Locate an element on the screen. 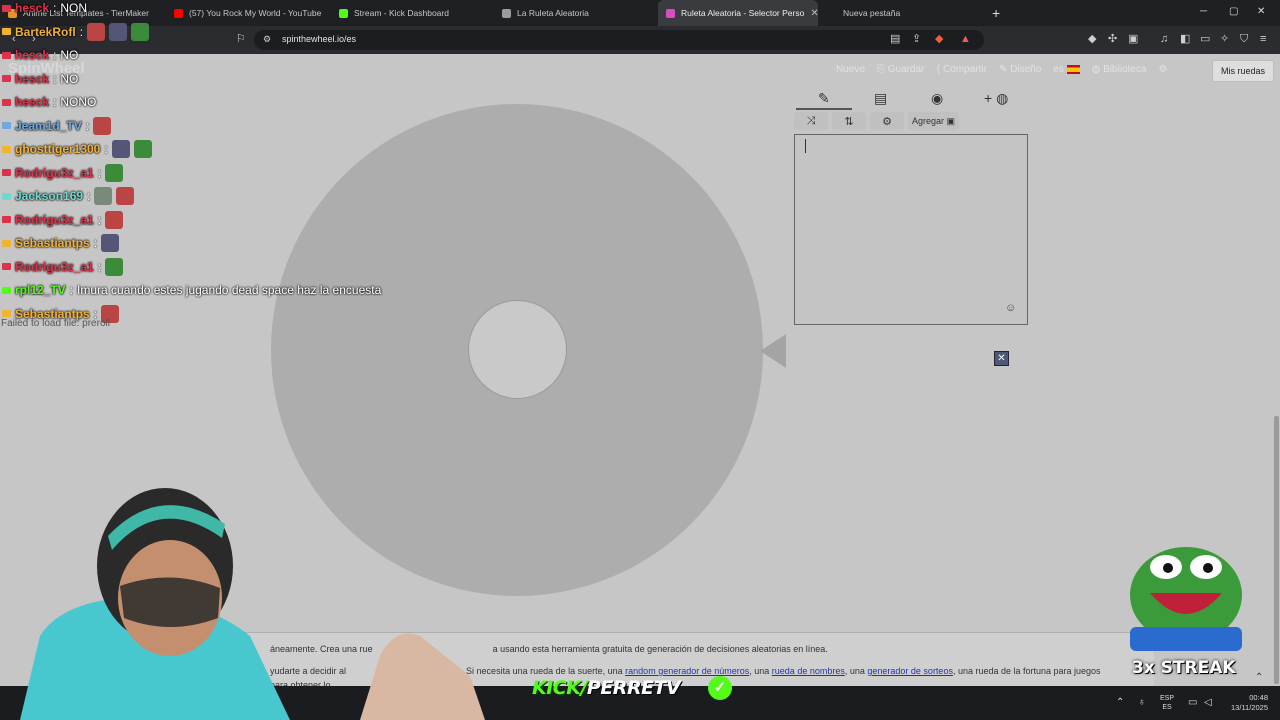 Image resolution: width=1280 pixels, height=720 pixels. taskbar-clock: 00:48 13/11/2025 is located at coordinates (1248, 703).